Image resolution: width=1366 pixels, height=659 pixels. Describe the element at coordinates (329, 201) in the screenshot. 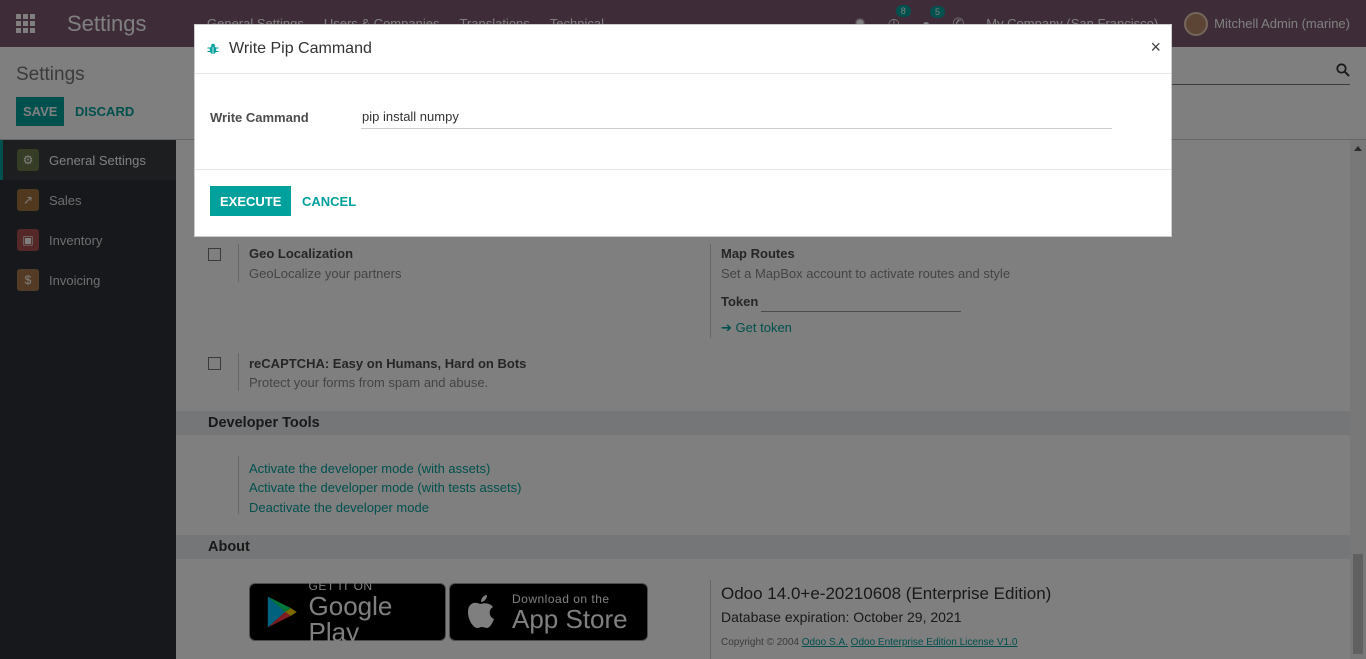

I see `cancel-button: CANCEL` at that location.